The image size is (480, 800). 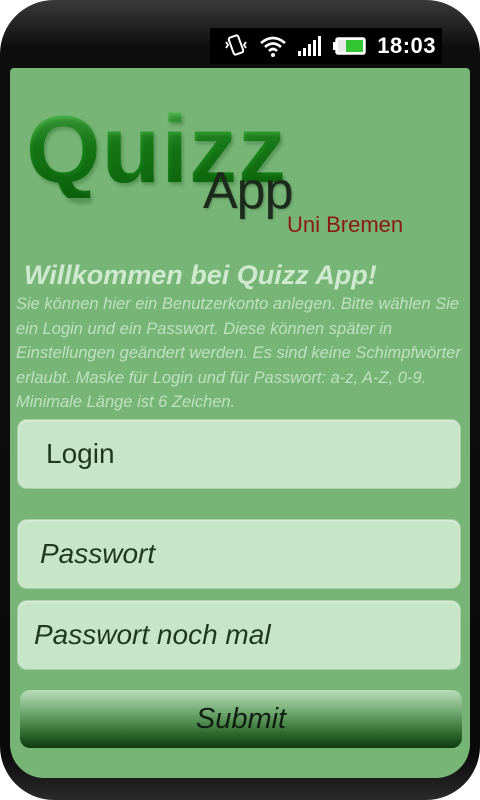 What do you see at coordinates (241, 719) in the screenshot?
I see `submit-button: Submit` at bounding box center [241, 719].